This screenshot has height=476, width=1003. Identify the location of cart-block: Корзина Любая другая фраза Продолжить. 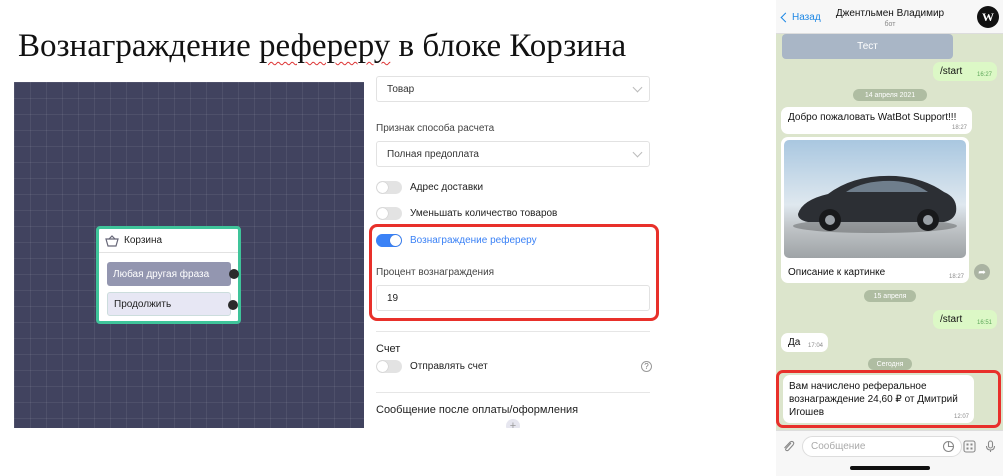
(168, 275).